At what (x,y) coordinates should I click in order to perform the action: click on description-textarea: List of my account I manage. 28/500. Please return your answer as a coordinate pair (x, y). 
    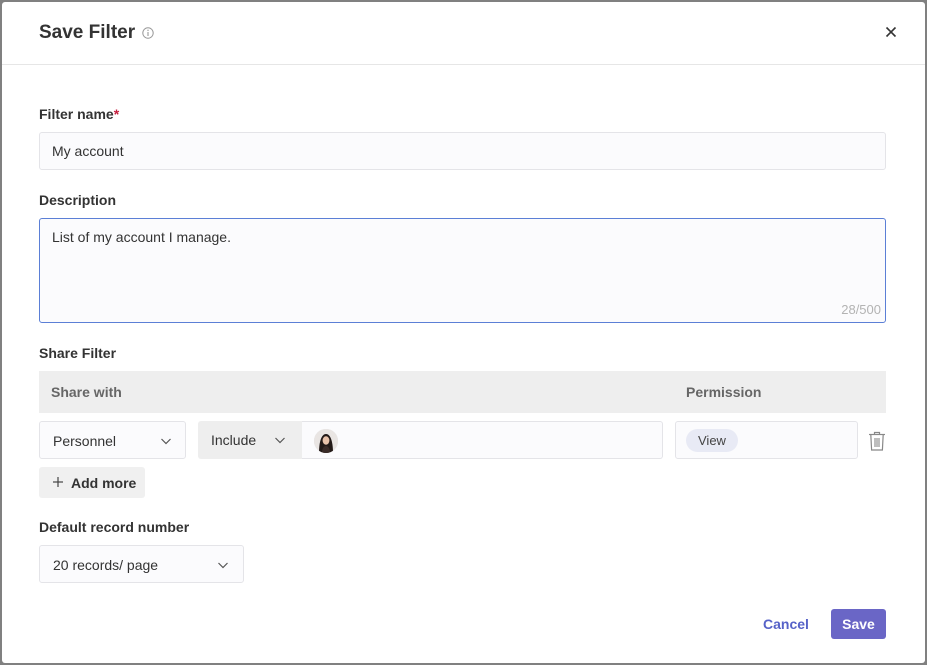
    Looking at the image, I should click on (462, 270).